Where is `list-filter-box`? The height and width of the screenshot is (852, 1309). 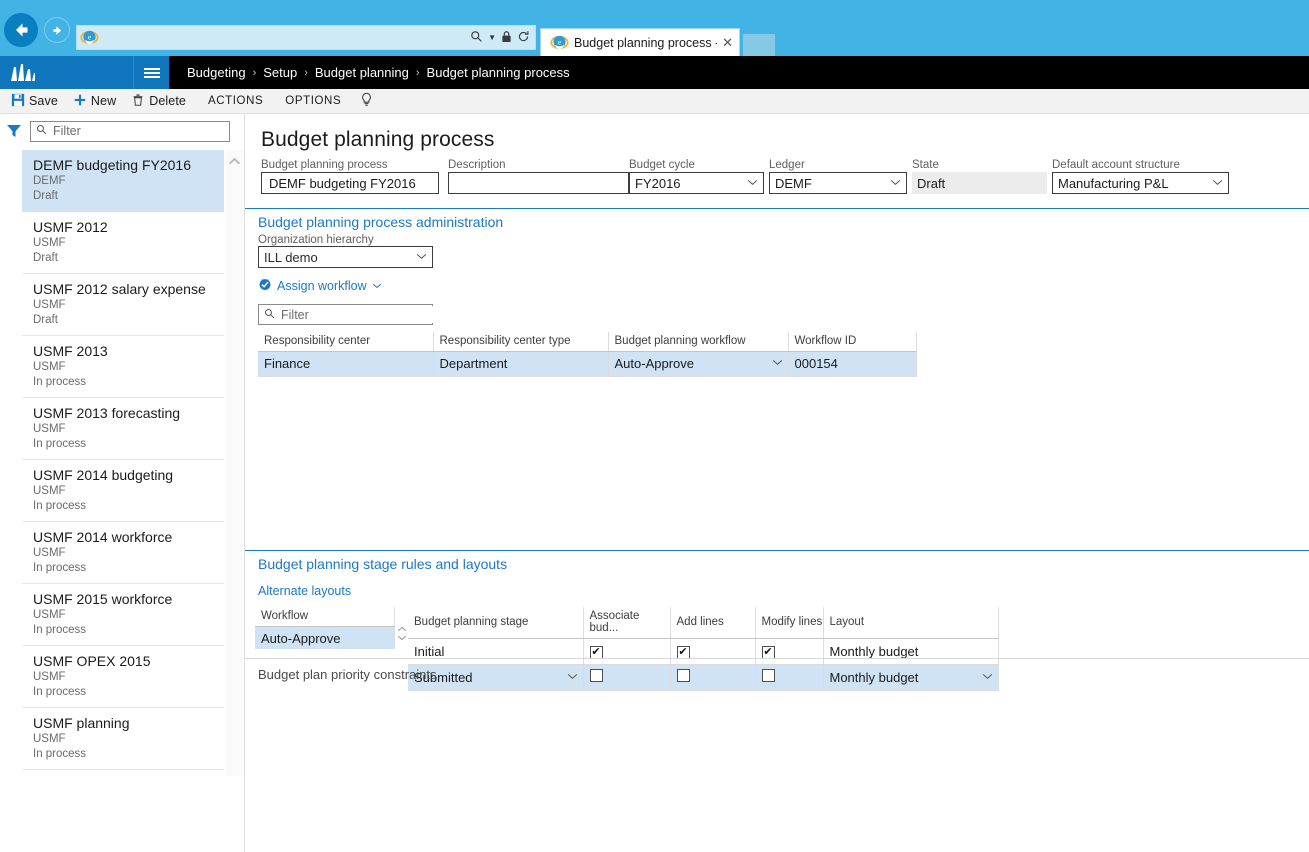
list-filter-box is located at coordinates (130, 131).